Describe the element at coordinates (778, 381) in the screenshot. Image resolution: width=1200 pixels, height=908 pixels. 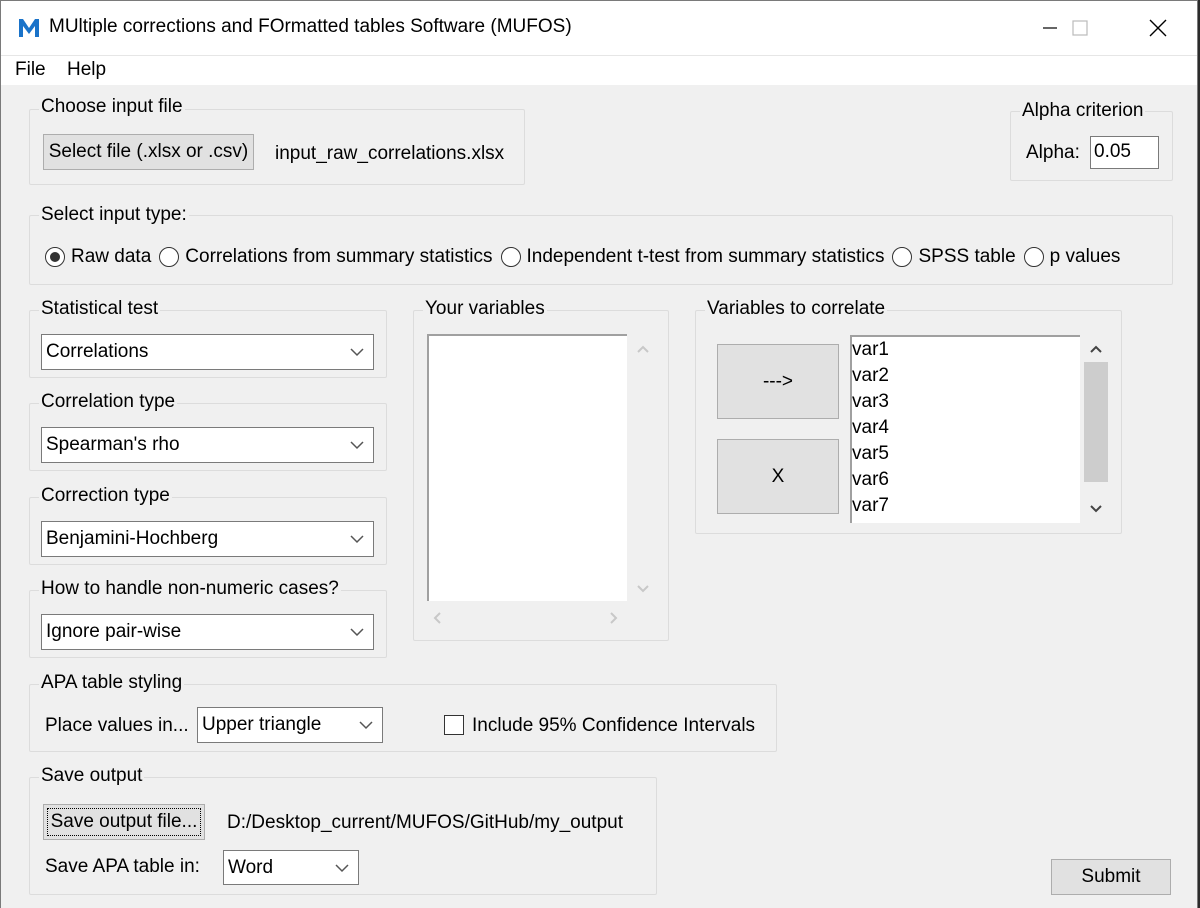
I see `add-variable-button: --->` at that location.